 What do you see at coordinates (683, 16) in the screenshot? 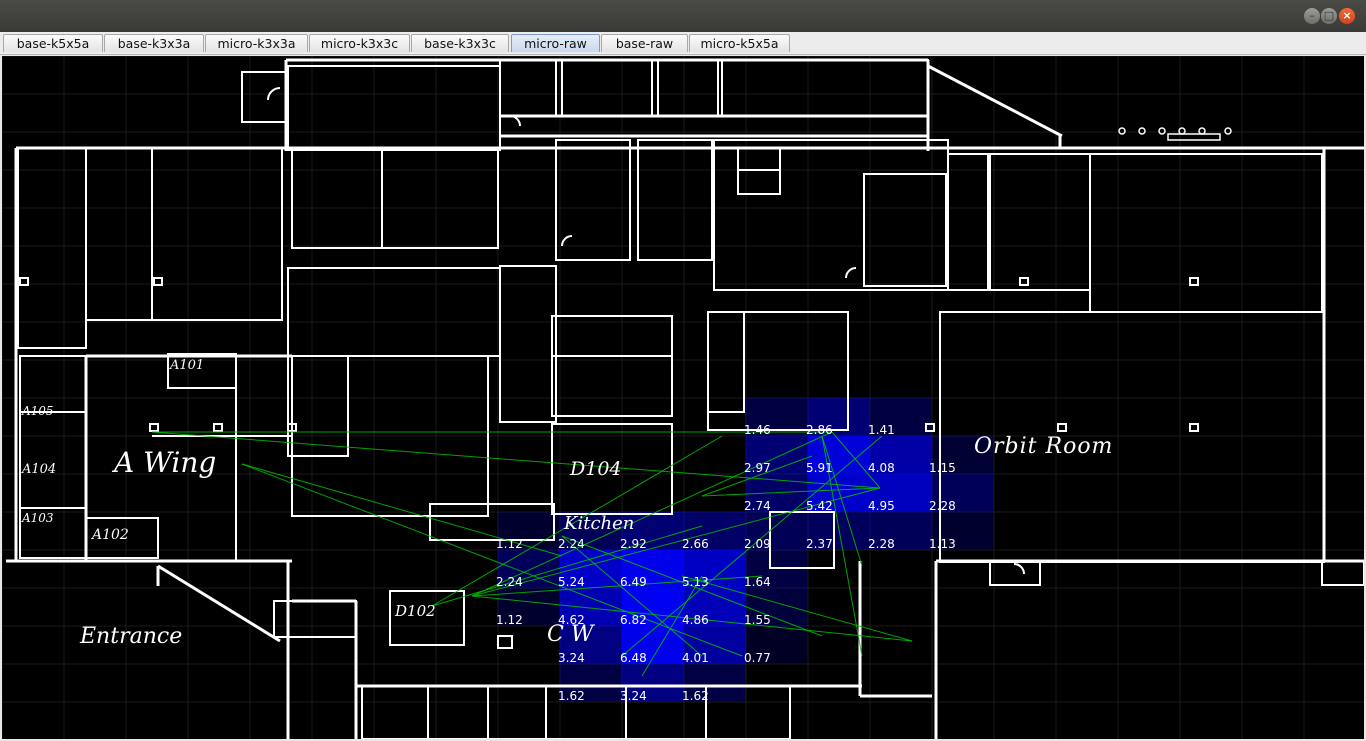
I see `window-titlebar: – □ ×` at bounding box center [683, 16].